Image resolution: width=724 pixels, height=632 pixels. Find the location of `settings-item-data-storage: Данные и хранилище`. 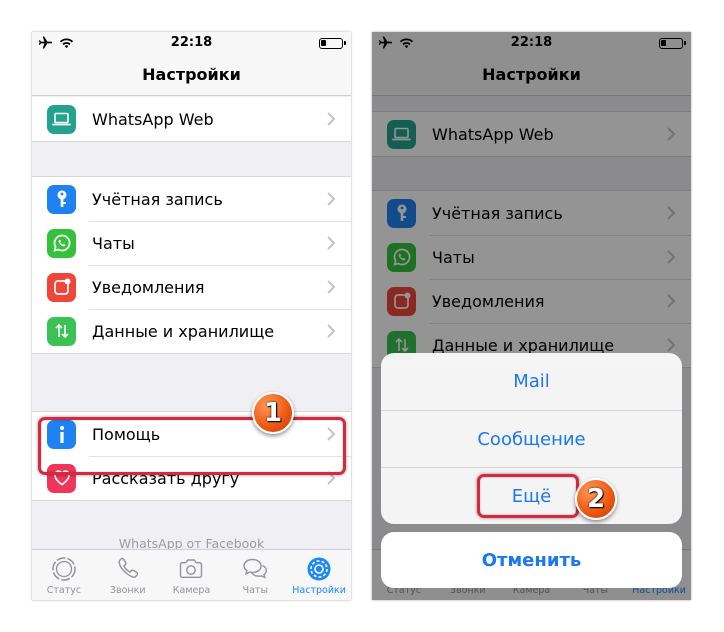

settings-item-data-storage: Данные и хранилище is located at coordinates (191, 331).